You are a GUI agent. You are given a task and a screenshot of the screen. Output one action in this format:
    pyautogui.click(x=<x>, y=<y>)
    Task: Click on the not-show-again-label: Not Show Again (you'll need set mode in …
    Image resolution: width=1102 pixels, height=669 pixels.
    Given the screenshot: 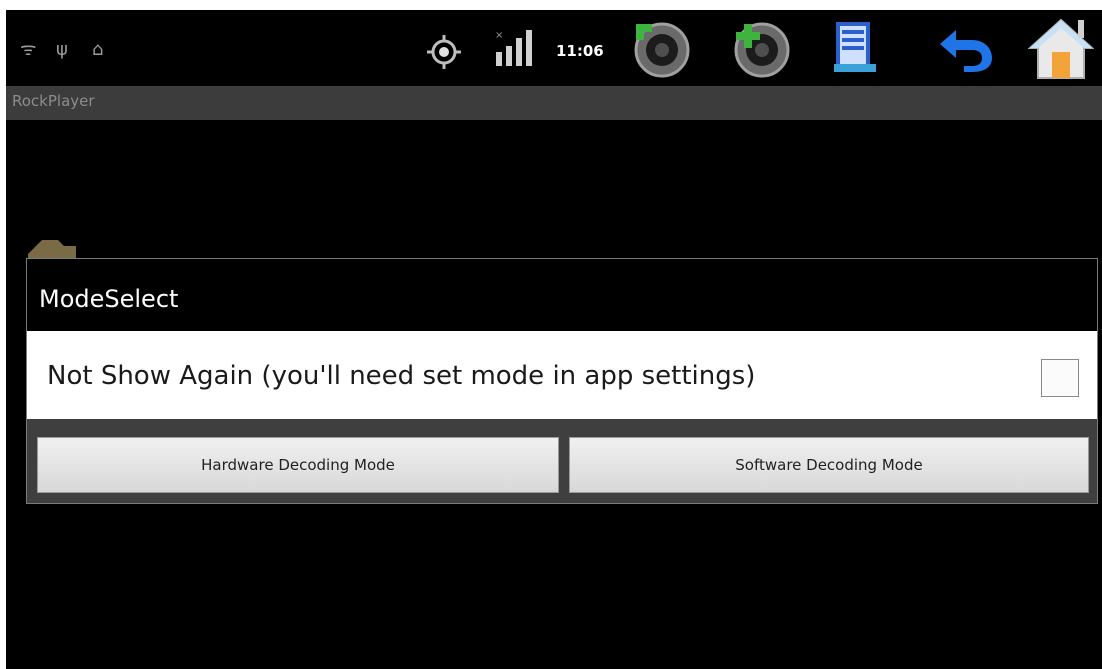 What is the action you would take?
    pyautogui.click(x=401, y=376)
    